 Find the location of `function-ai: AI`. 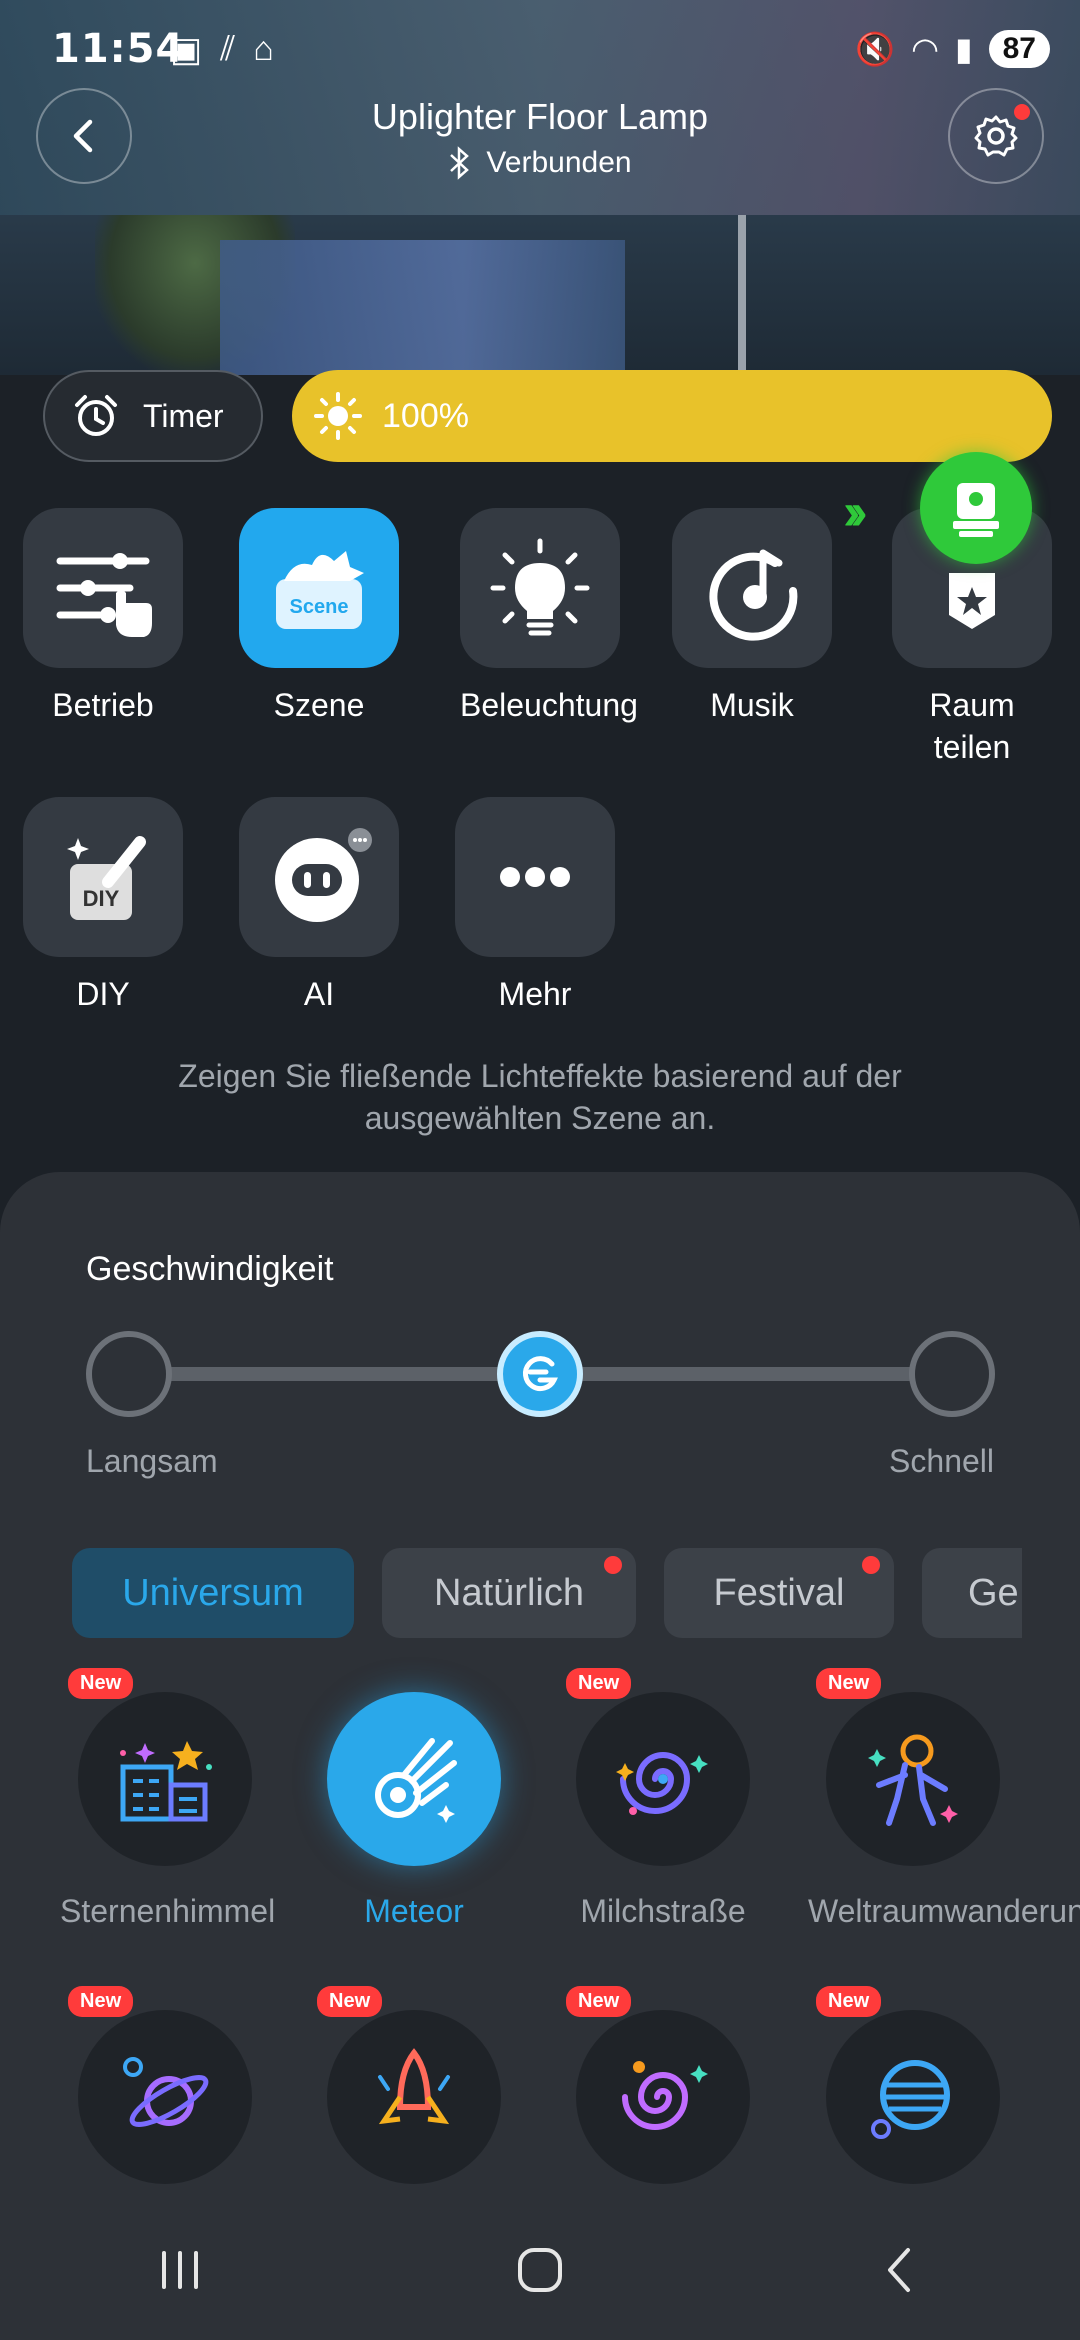

function-ai: AI is located at coordinates (319, 906).